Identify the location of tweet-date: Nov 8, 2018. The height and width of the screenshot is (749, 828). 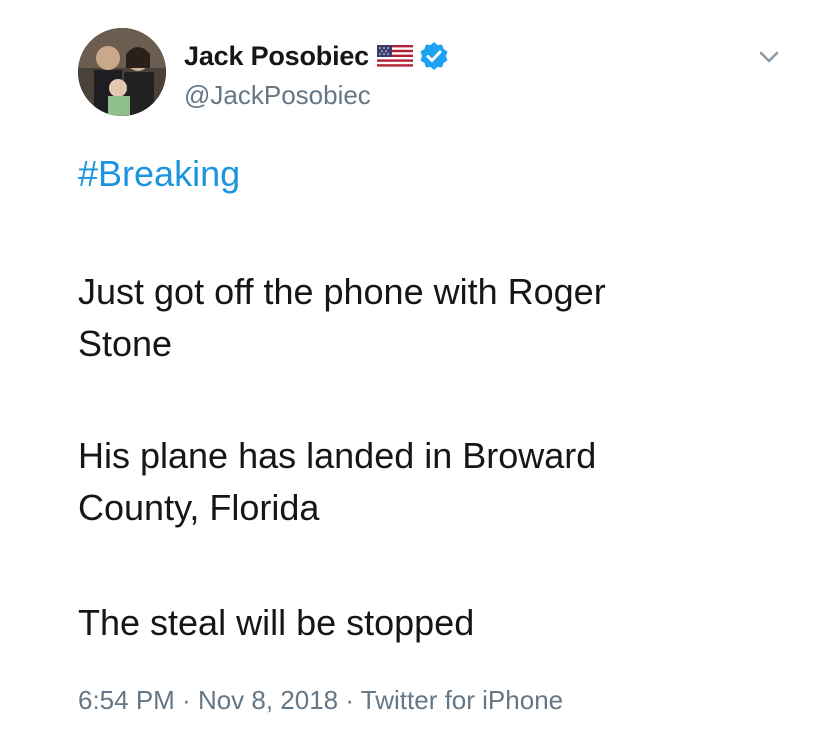
(268, 700).